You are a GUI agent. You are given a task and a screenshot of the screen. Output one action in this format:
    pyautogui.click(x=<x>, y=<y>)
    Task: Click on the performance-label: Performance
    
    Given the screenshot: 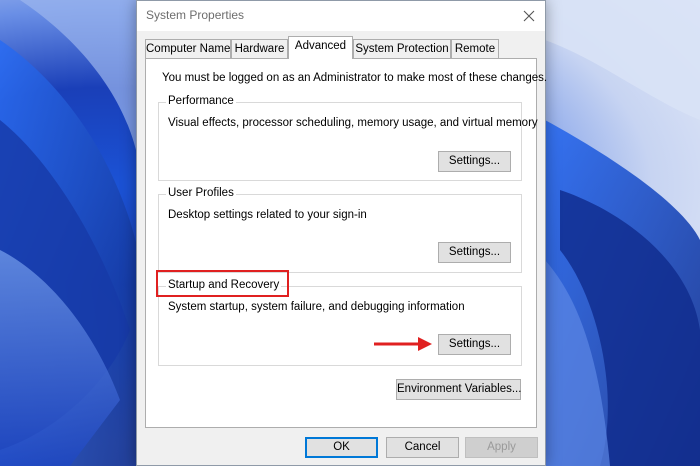 What is the action you would take?
    pyautogui.click(x=201, y=101)
    